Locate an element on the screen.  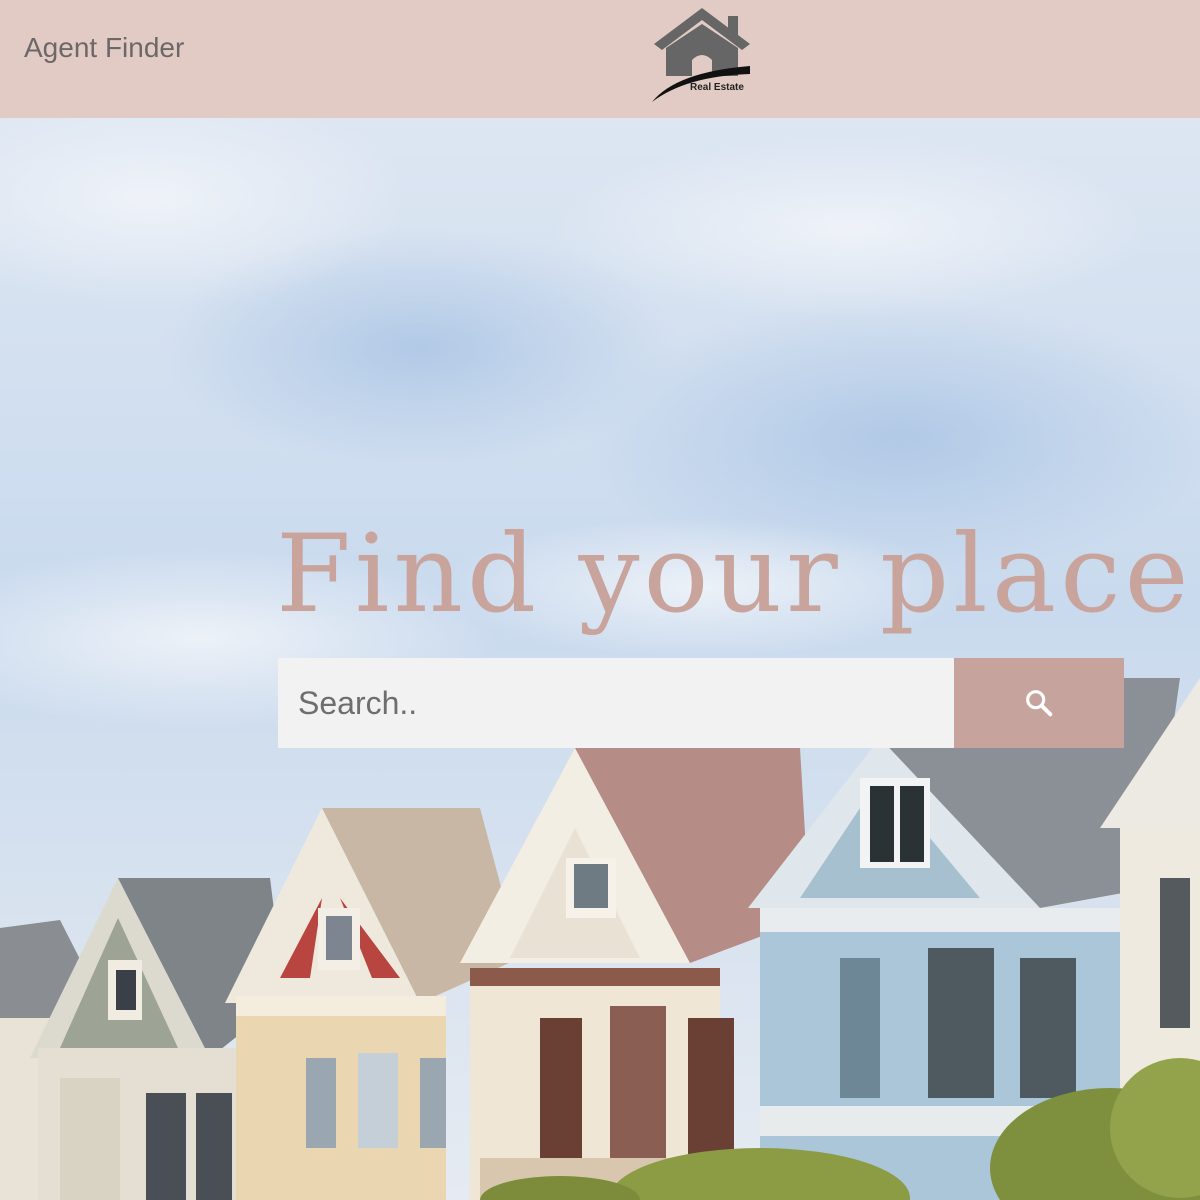
search-form is located at coordinates (701, 703).